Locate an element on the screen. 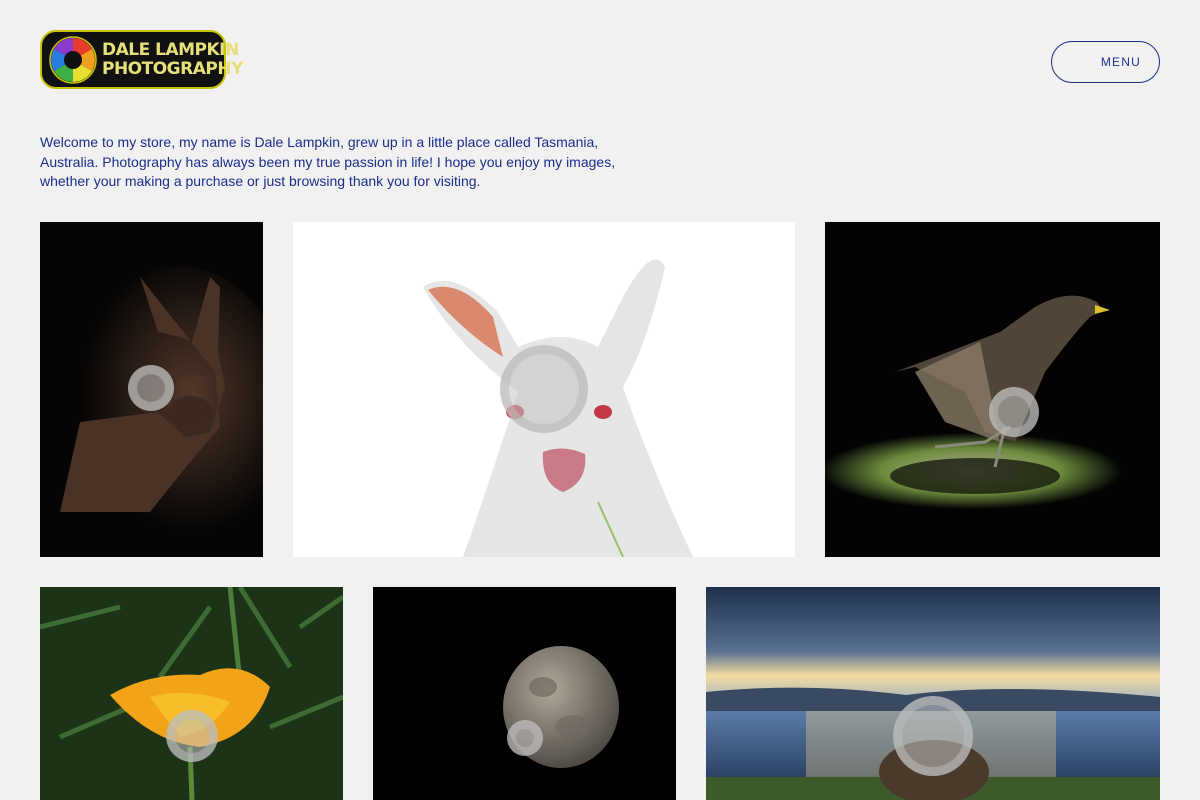 The image size is (1200, 800). gallery-item-orange-poppy is located at coordinates (191, 693).